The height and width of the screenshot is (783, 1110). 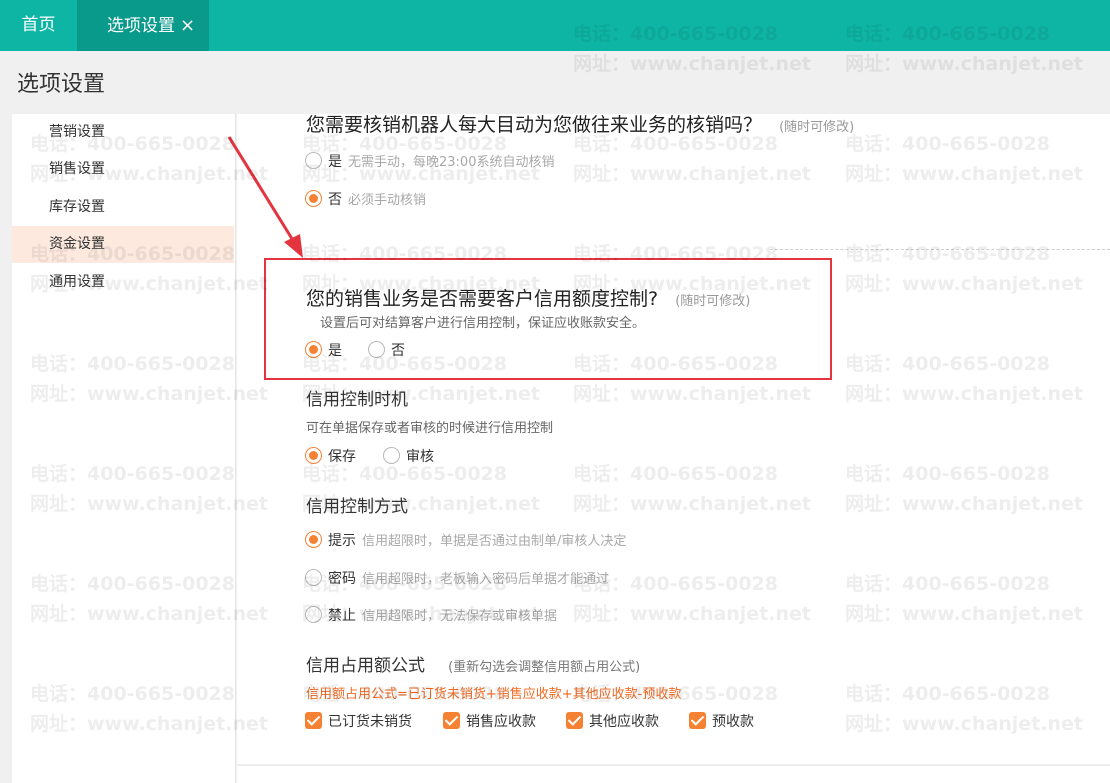 What do you see at coordinates (123, 207) in the screenshot?
I see `sidebar-item-inventory: 库存设置` at bounding box center [123, 207].